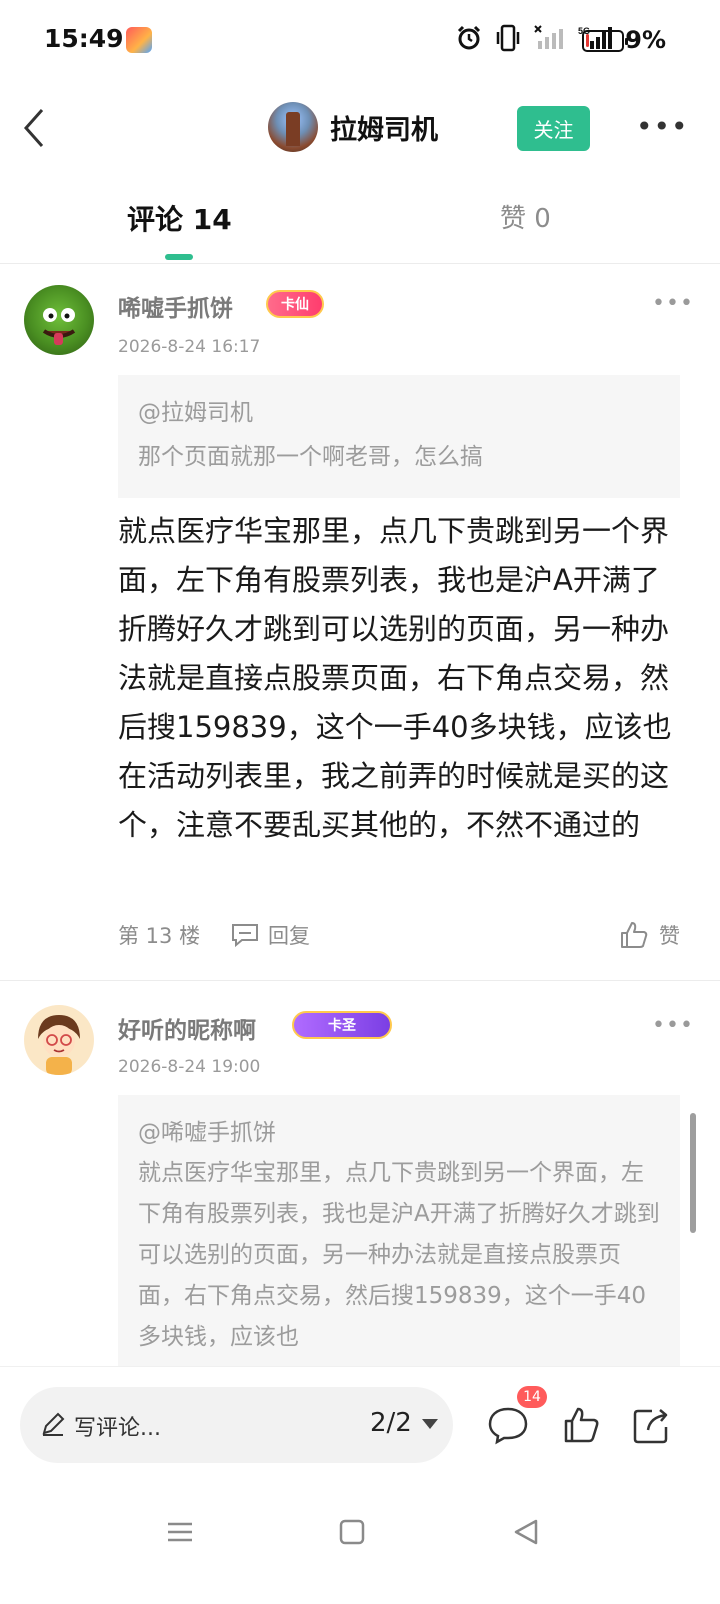 Image resolution: width=720 pixels, height=1604 pixels. What do you see at coordinates (187, 1028) in the screenshot?
I see `comment-username: 好听的昵称啊` at bounding box center [187, 1028].